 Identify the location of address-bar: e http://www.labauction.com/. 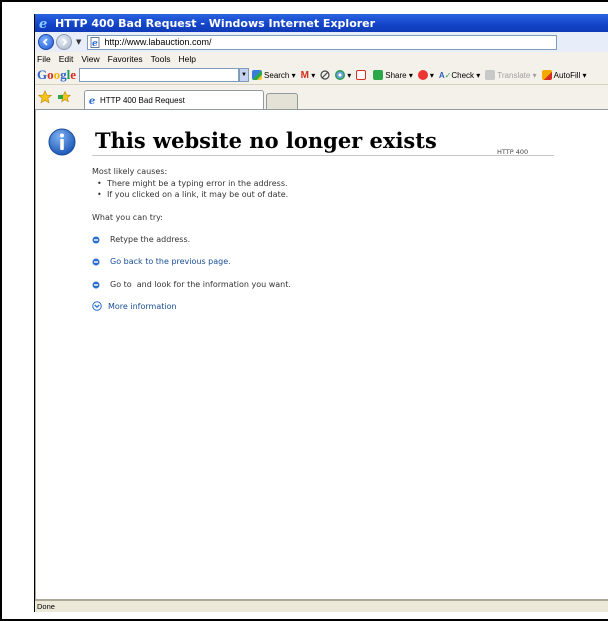
(322, 42).